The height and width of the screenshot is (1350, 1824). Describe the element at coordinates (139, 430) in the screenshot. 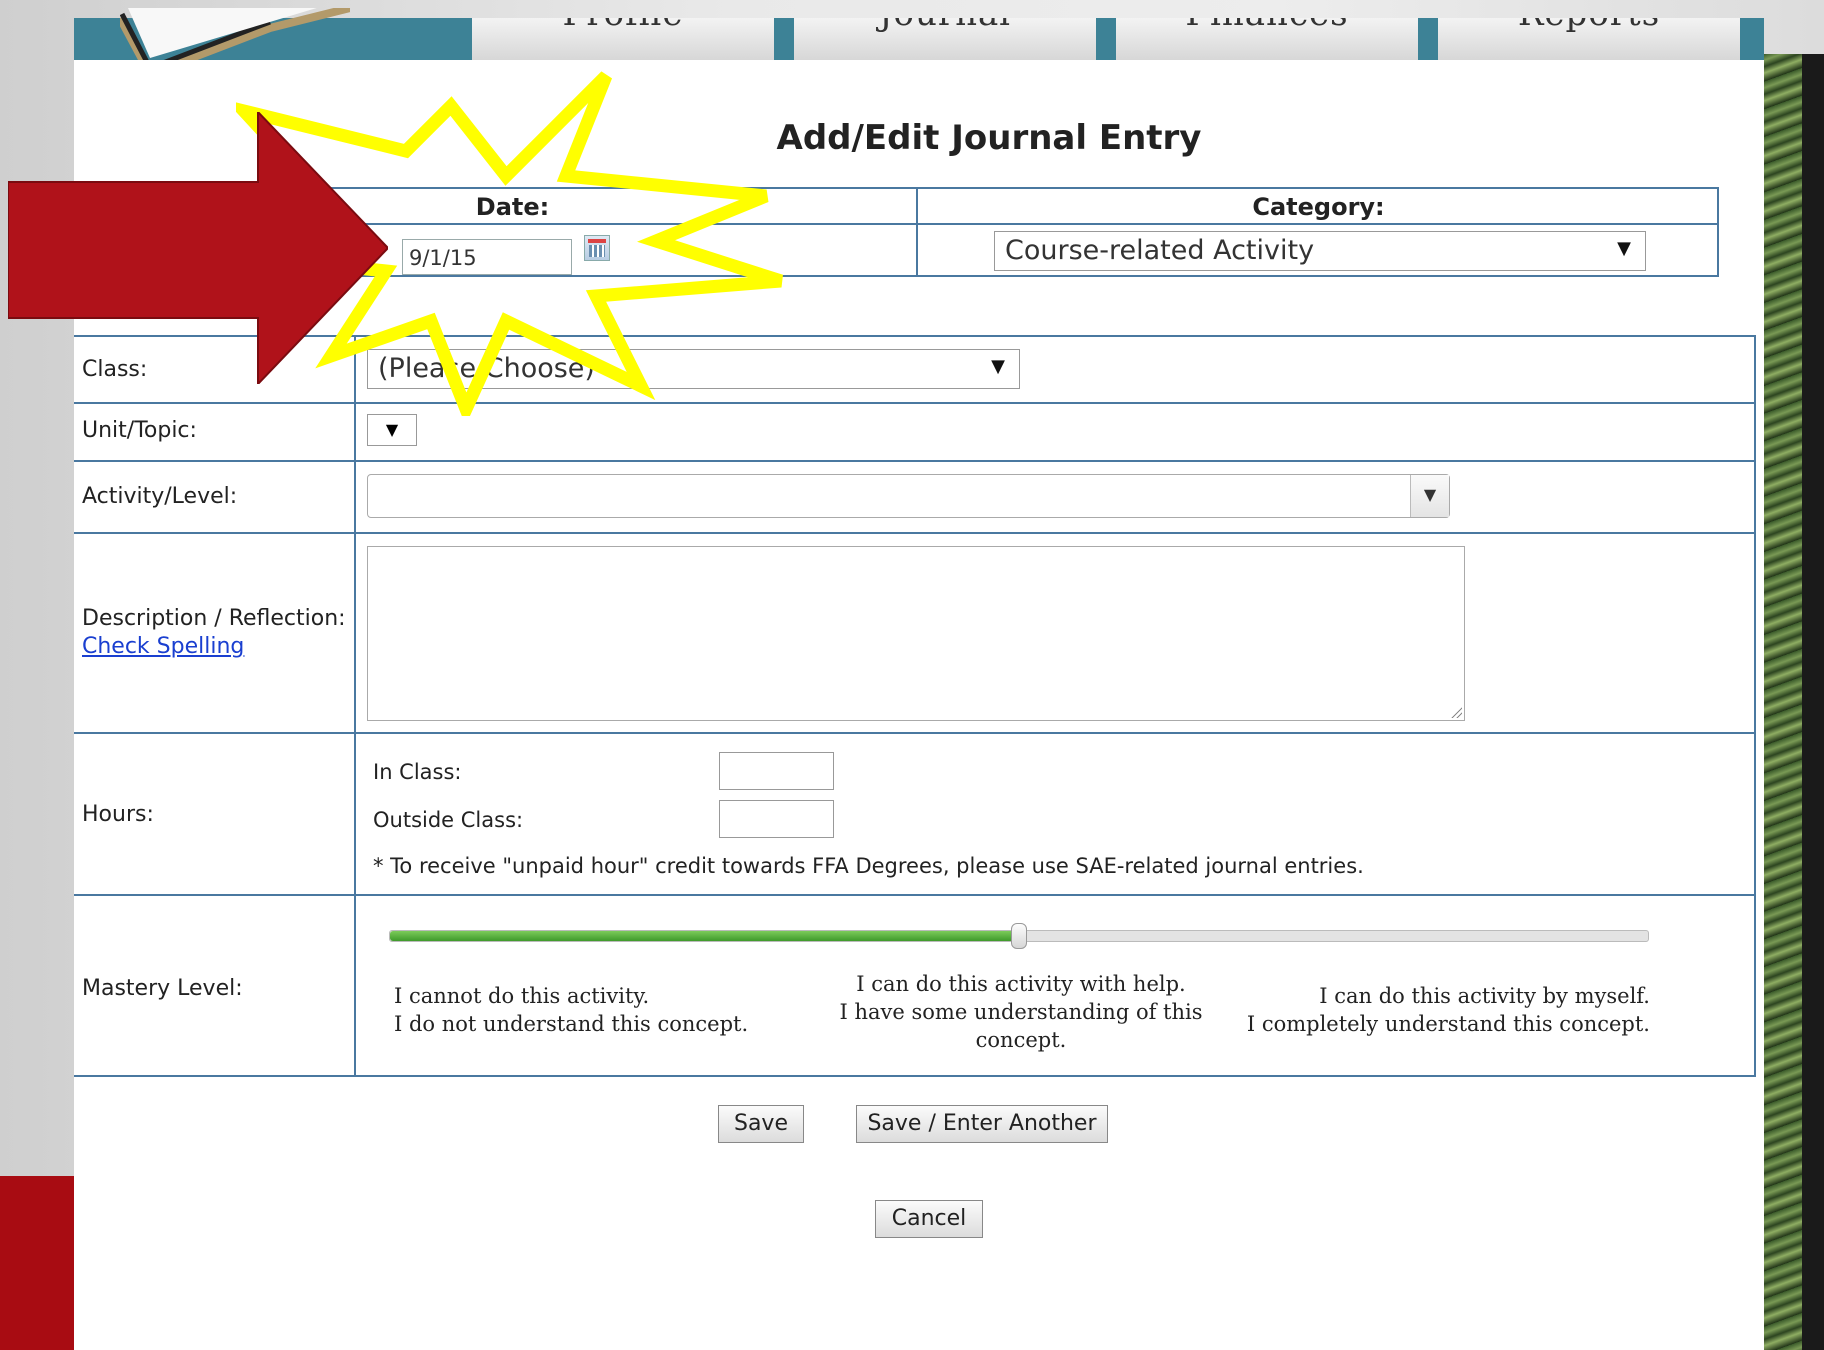

I see `unit-topic-label: Unit/Topic:` at that location.